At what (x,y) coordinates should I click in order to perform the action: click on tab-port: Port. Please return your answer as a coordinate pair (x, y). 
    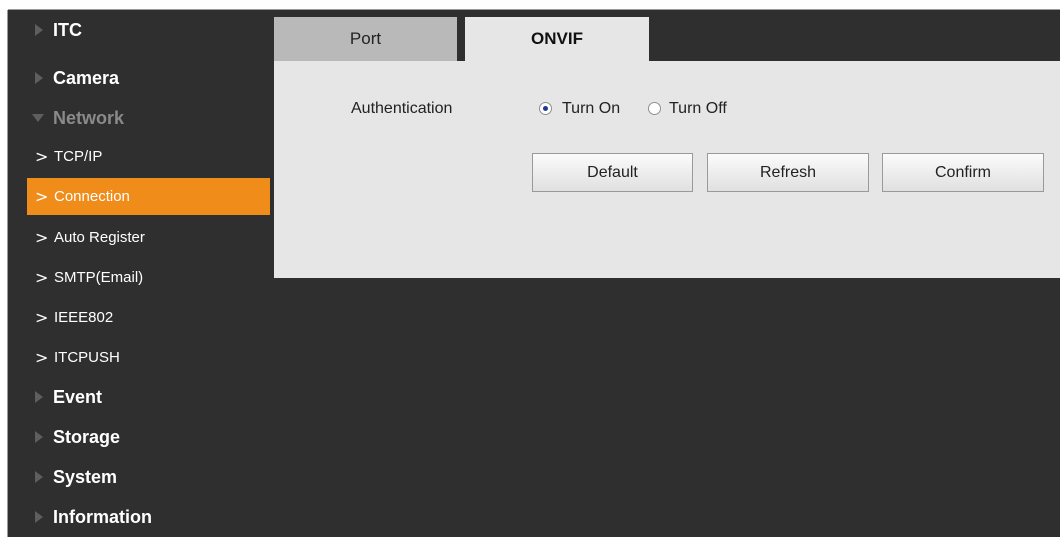
    Looking at the image, I should click on (365, 39).